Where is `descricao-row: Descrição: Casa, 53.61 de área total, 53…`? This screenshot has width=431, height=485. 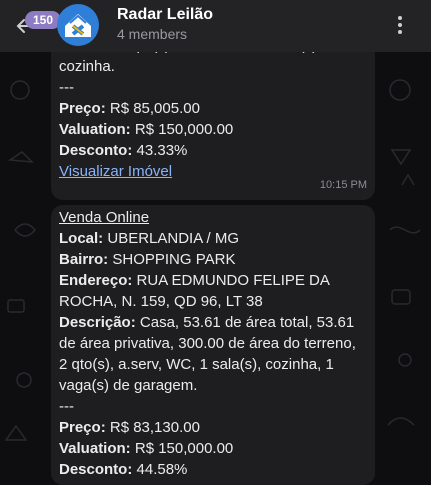 descricao-row: Descrição: Casa, 53.61 de área total, 53… is located at coordinates (213, 354).